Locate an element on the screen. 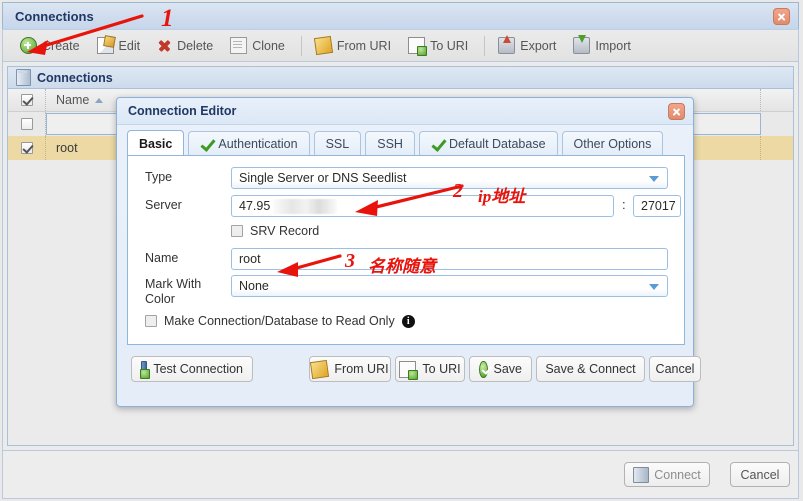 Image resolution: width=803 pixels, height=501 pixels. toolbar-button-export: Export is located at coordinates (527, 45).